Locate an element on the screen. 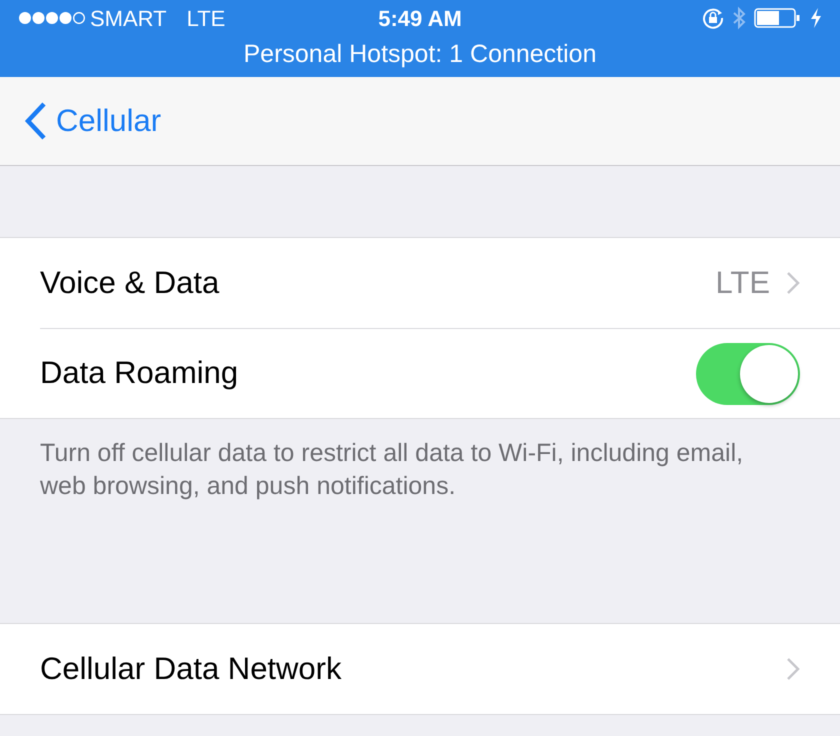 The width and height of the screenshot is (840, 736). row-label: Data Roaming is located at coordinates (139, 373).